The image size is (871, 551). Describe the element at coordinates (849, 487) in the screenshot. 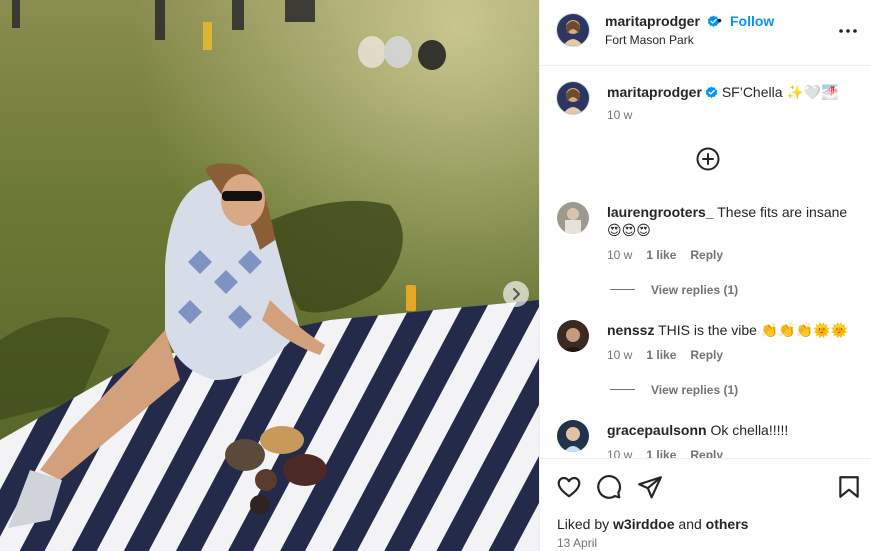

I see `bookmark-icon` at that location.